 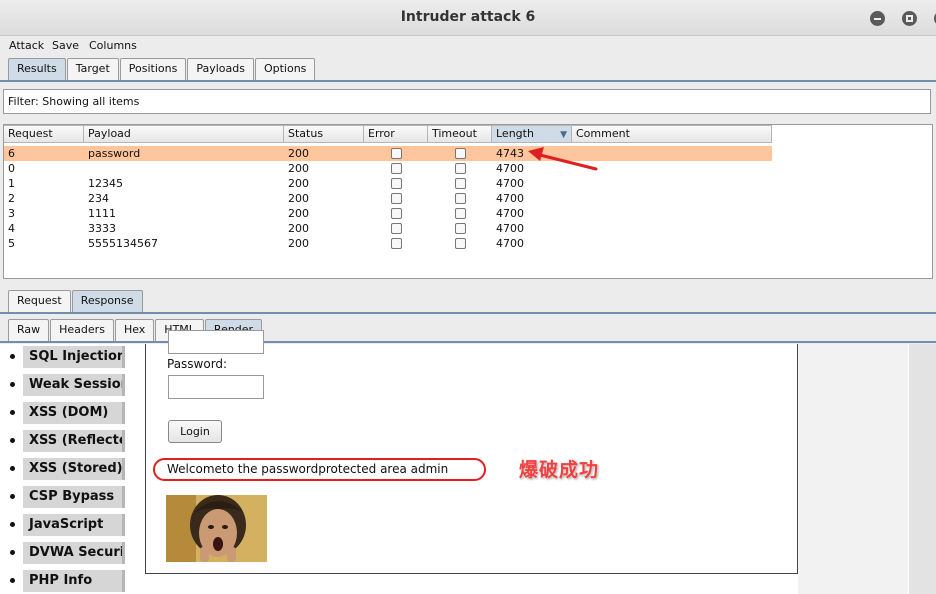 I want to click on table-row: 5 5555134567 200 4700, so click(x=388, y=243).